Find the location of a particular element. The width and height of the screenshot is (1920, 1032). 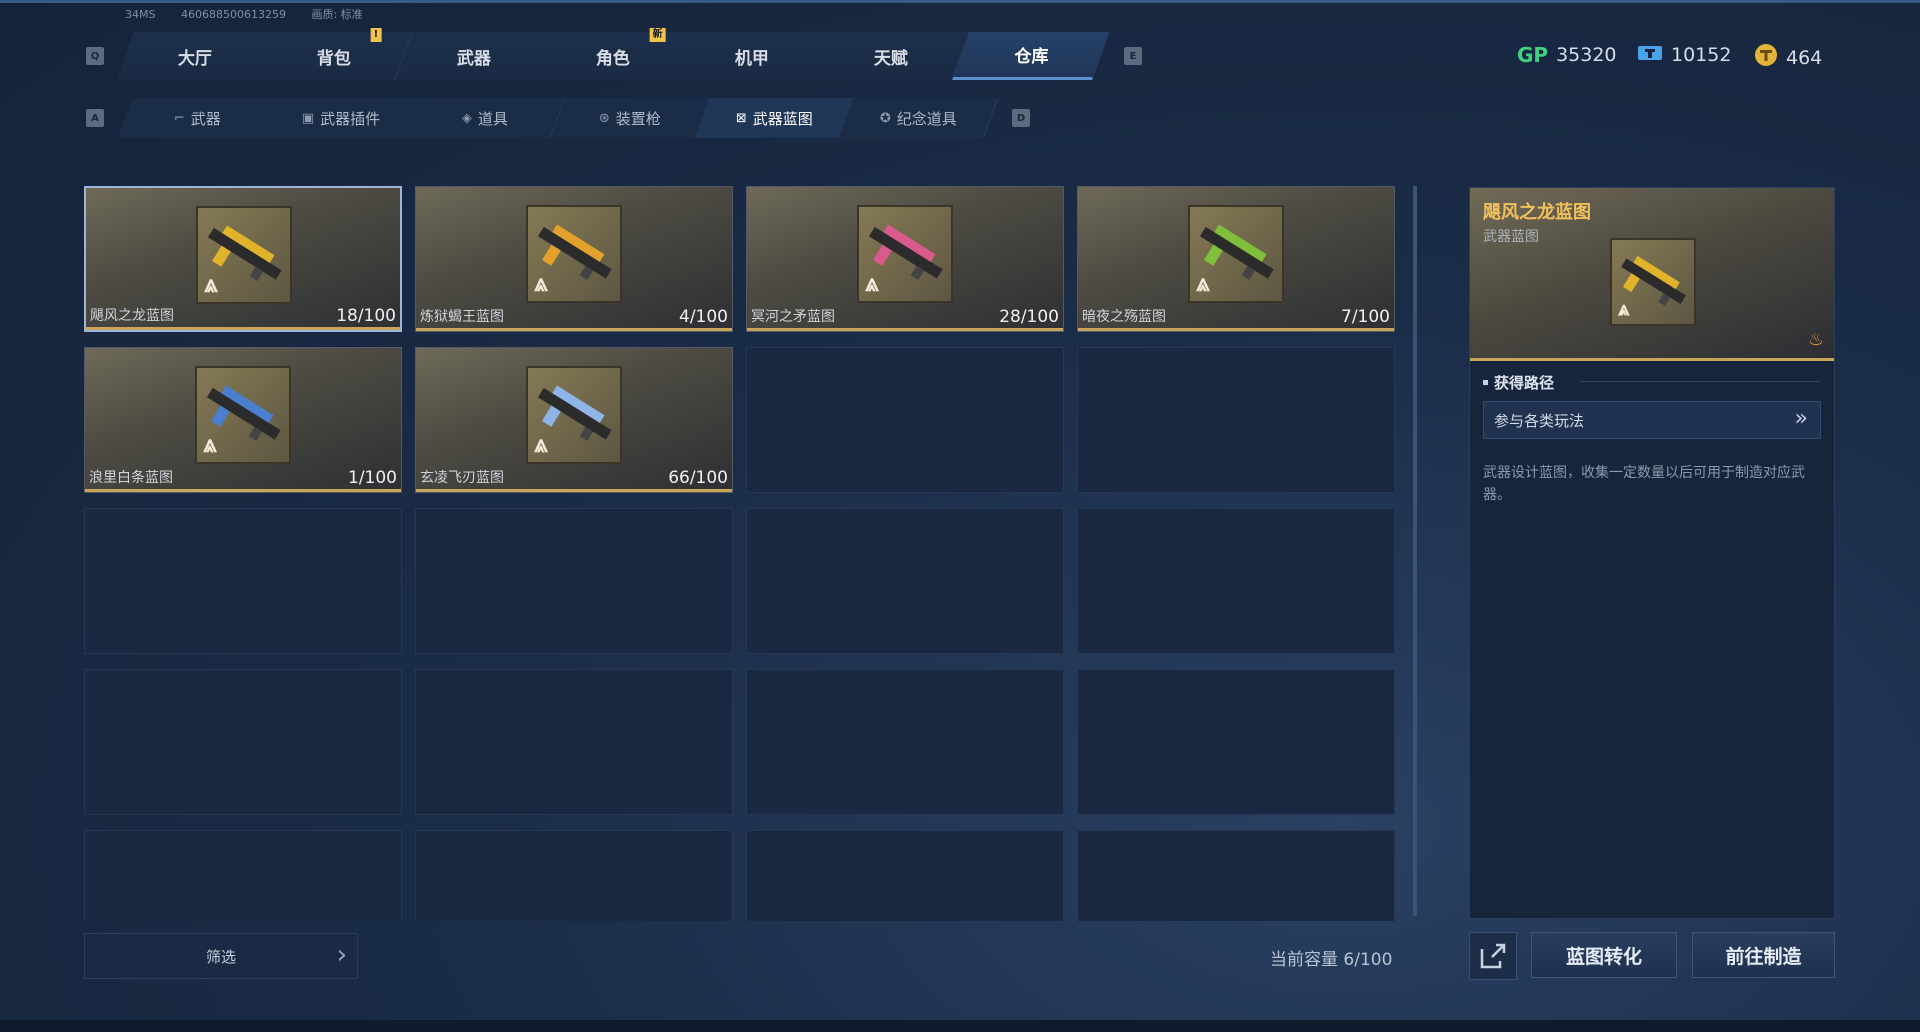

blueprint-item: ⩓ 暗夜之殇蓝图 7/100 is located at coordinates (1236, 259).